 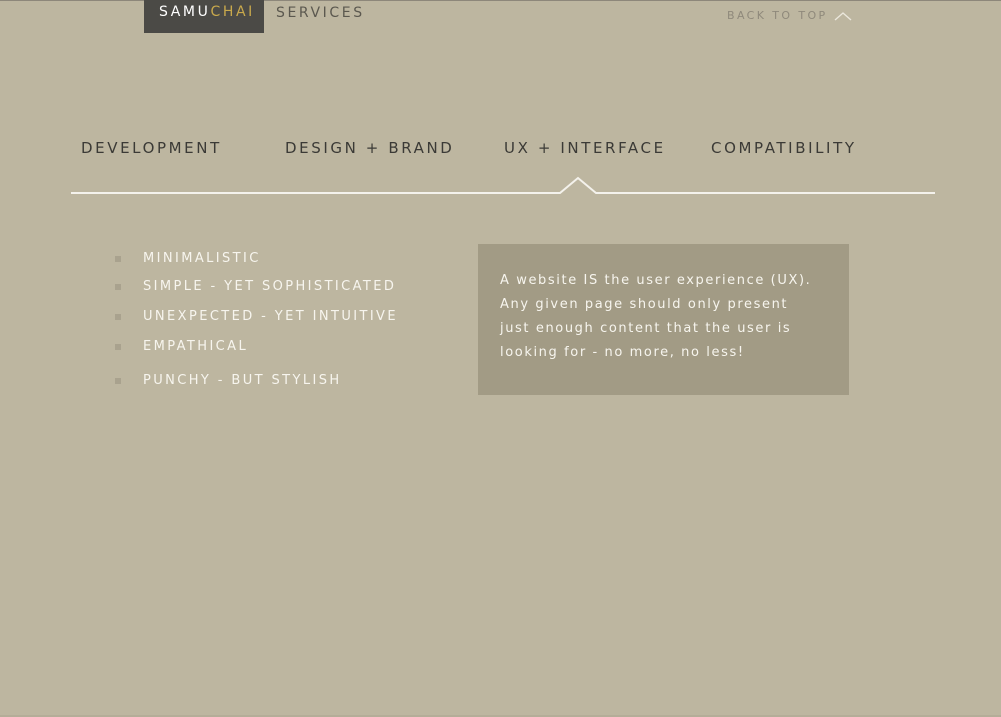 I want to click on logo-text-accent: CHAI, so click(x=232, y=12).